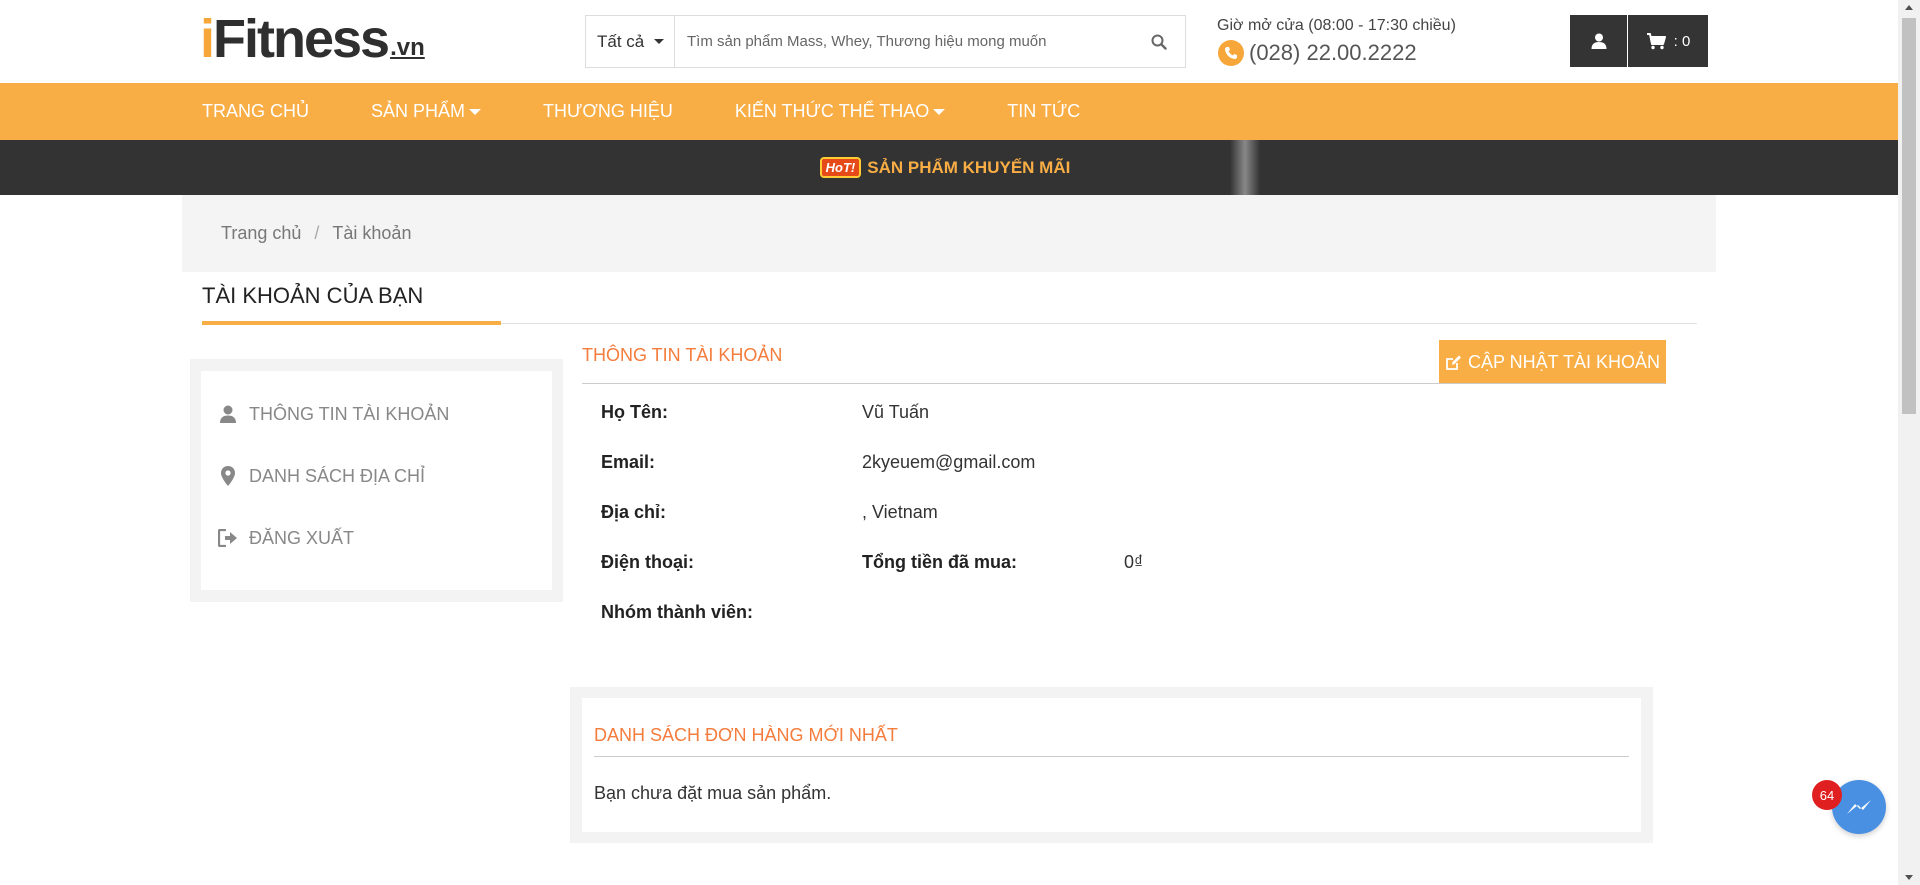  I want to click on address-value: , Vietnam, so click(900, 512).